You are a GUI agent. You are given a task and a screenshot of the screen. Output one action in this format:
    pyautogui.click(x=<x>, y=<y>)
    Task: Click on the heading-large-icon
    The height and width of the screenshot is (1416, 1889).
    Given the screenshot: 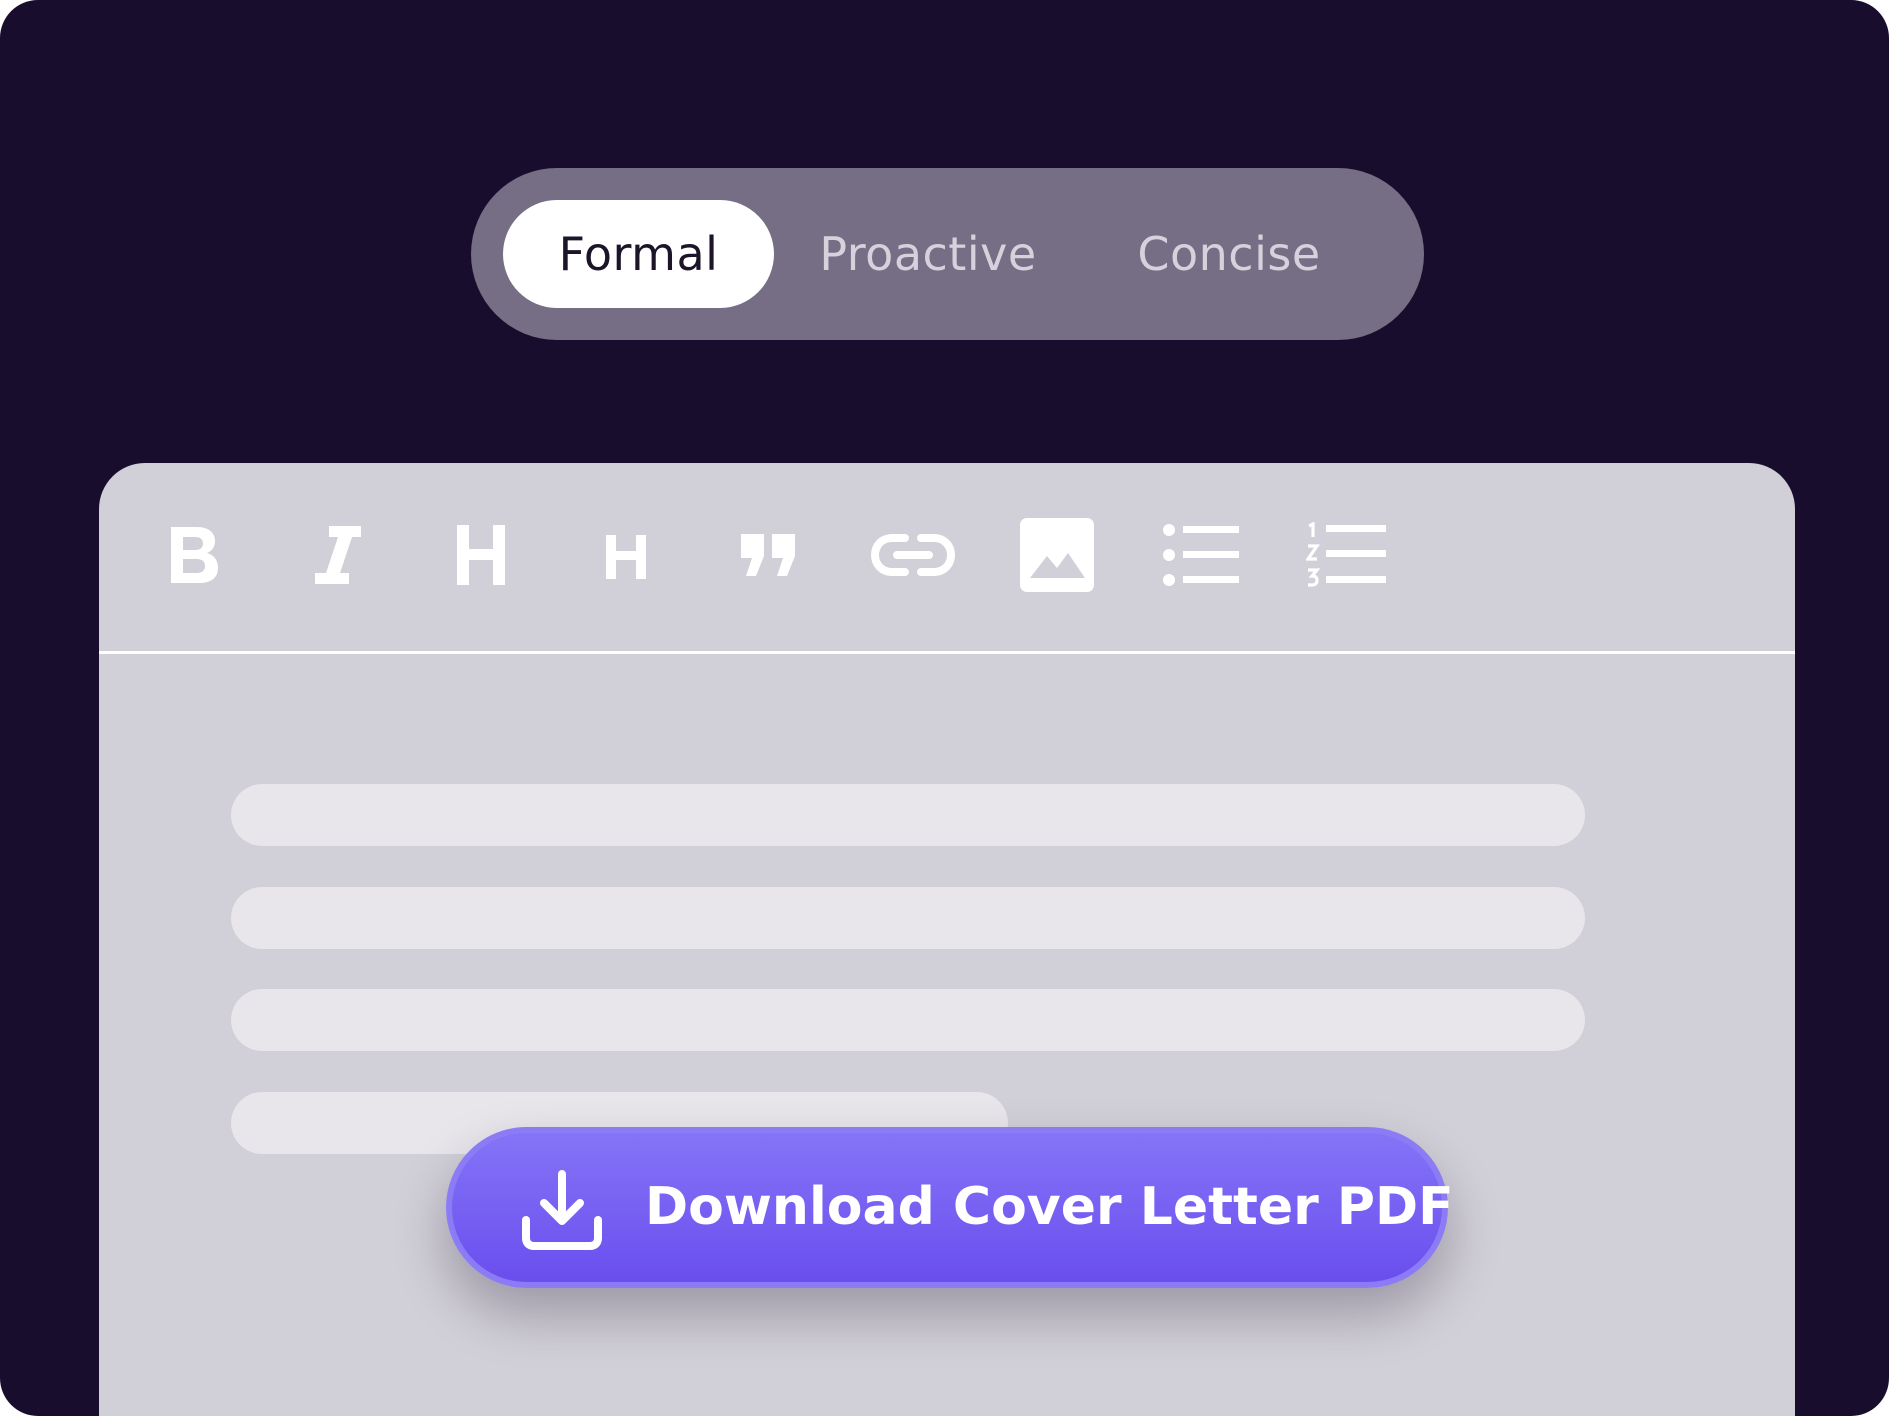 What is the action you would take?
    pyautogui.click(x=481, y=555)
    